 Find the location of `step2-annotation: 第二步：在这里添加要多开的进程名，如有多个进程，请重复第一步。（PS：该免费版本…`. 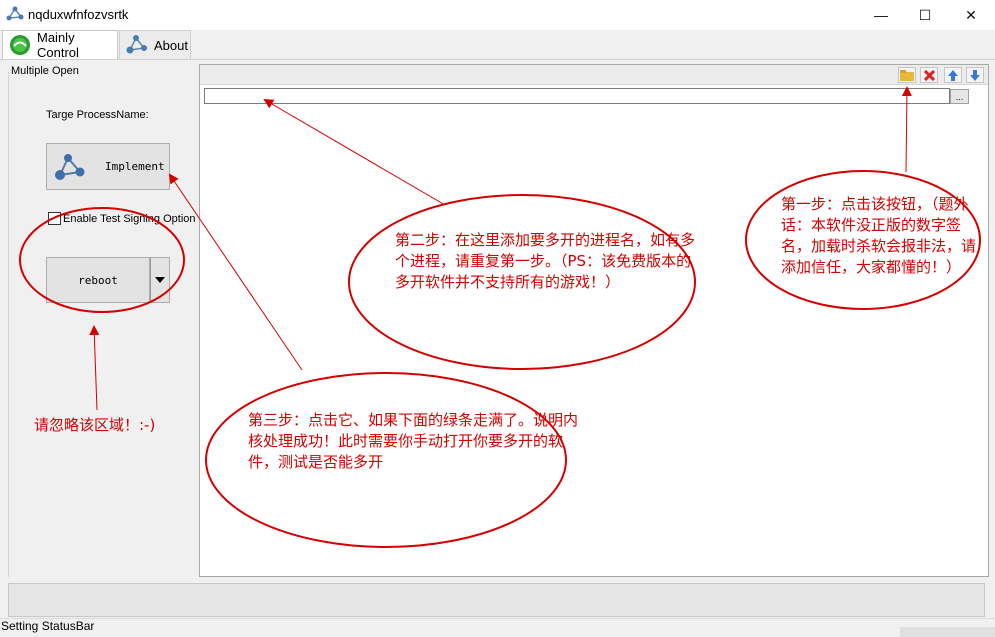

step2-annotation: 第二步：在这里添加要多开的进程名，如有多个进程，请重复第一步。（PS：该免费版本… is located at coordinates (545, 261).